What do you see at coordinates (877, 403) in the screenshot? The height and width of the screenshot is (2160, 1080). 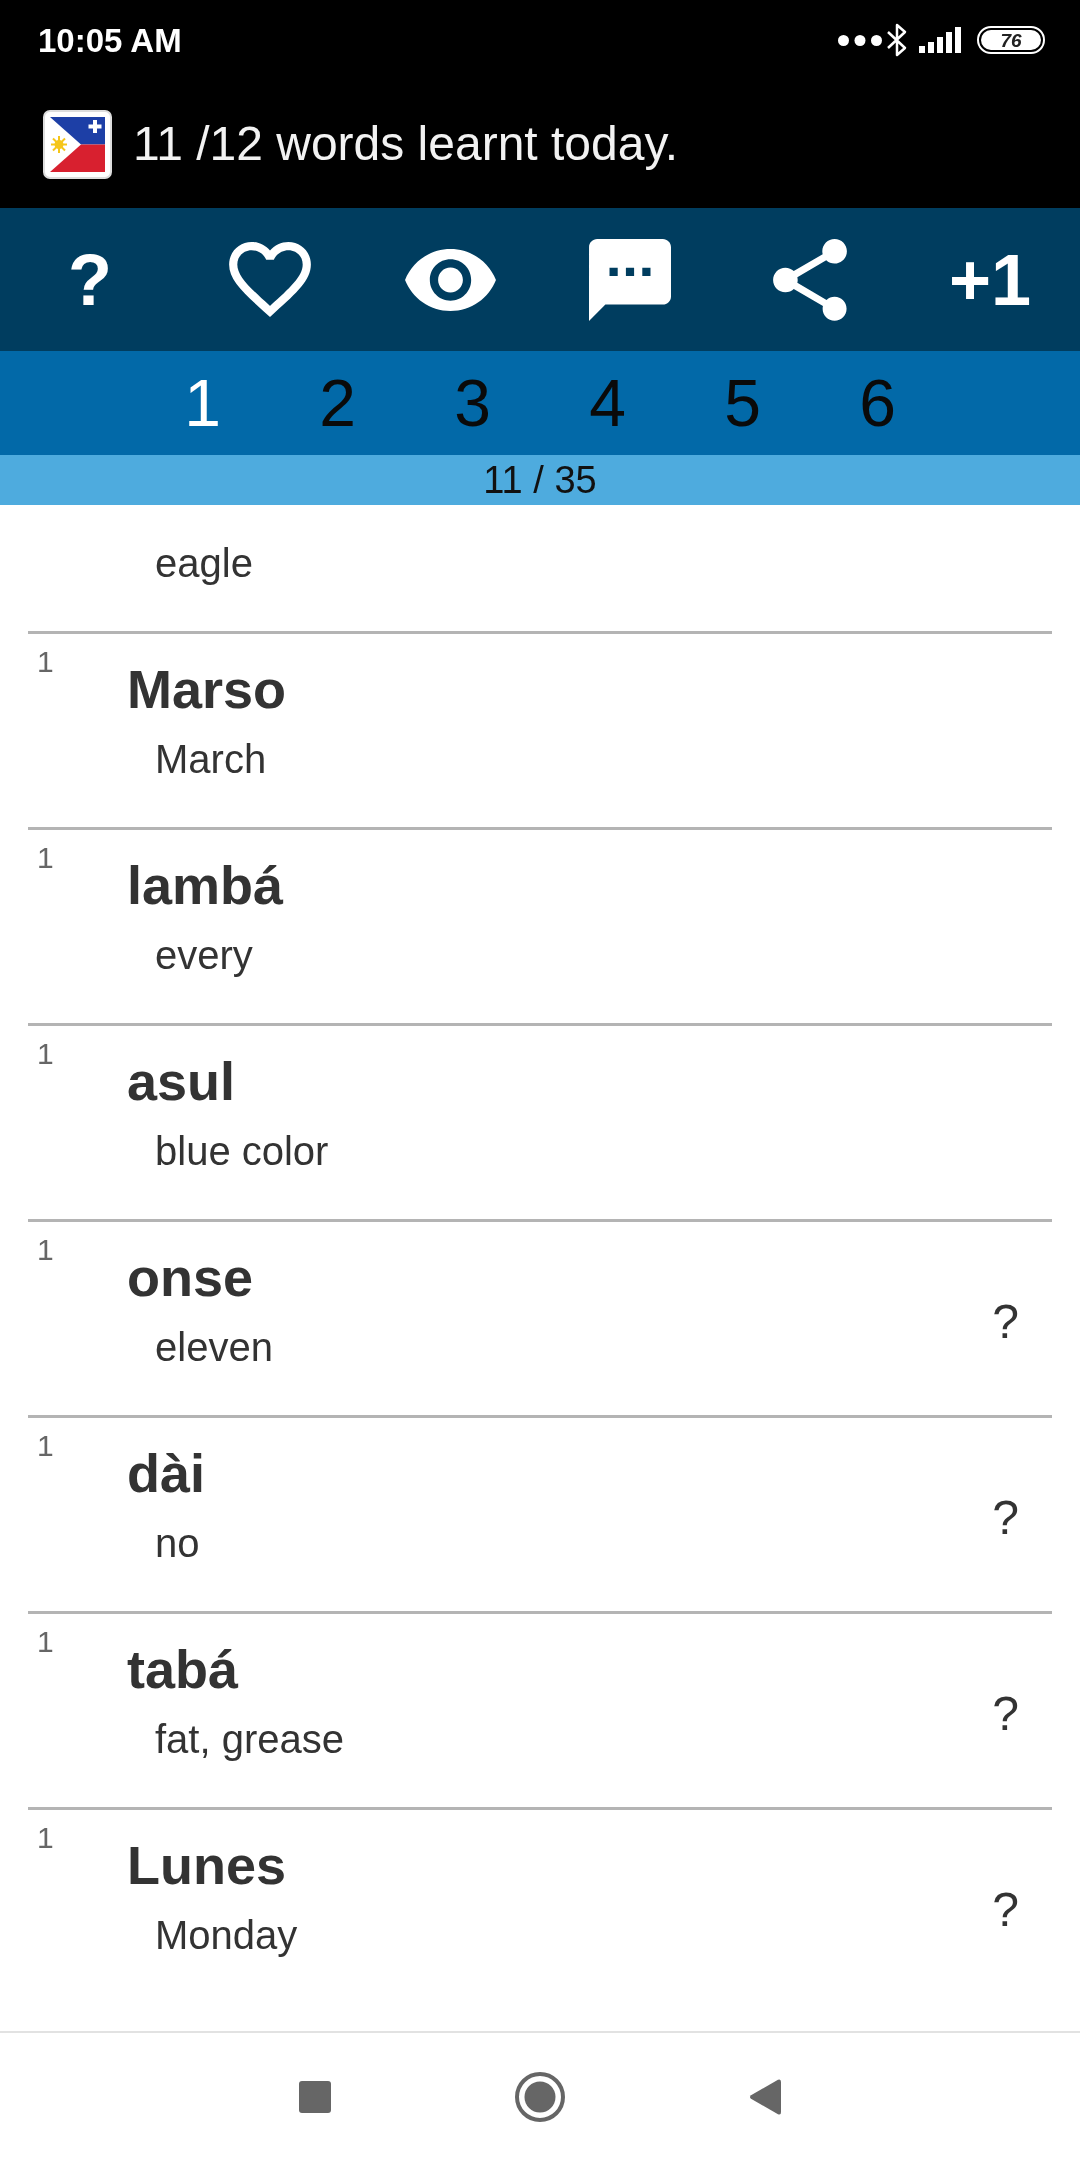 I see `level-tab: 6` at bounding box center [877, 403].